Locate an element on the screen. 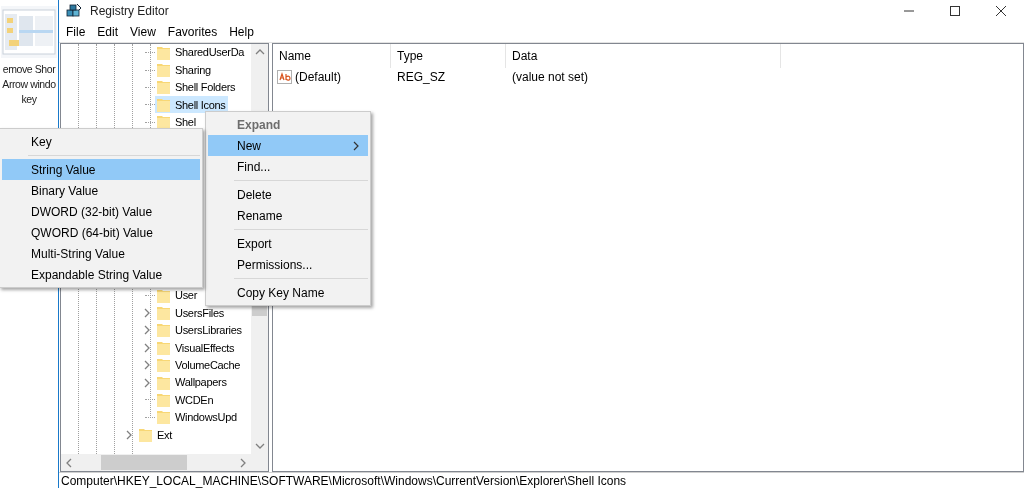 This screenshot has height=488, width=1024. window-title: Registry Editor is located at coordinates (129, 11).